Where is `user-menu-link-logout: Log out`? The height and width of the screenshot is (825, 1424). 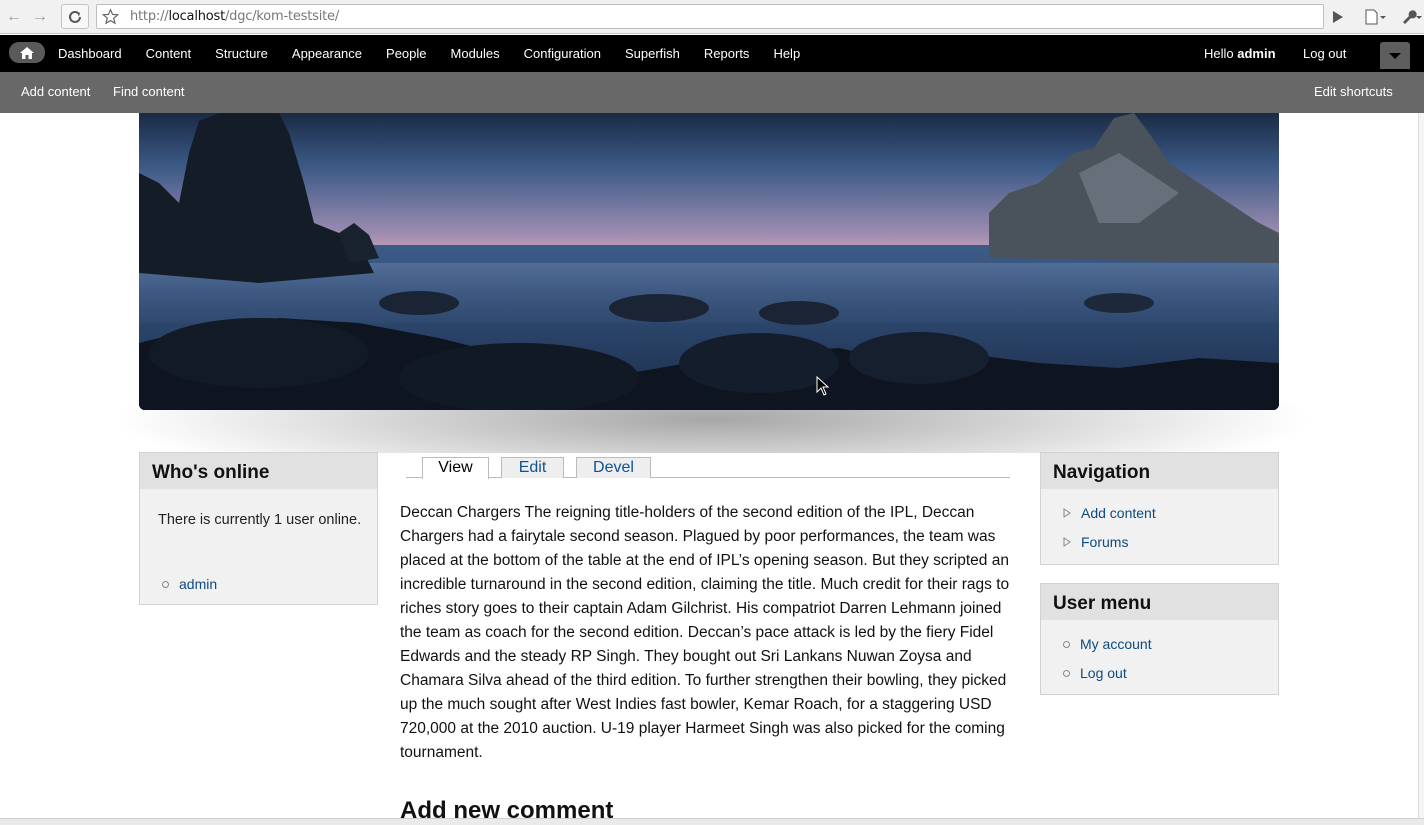 user-menu-link-logout: Log out is located at coordinates (1103, 673).